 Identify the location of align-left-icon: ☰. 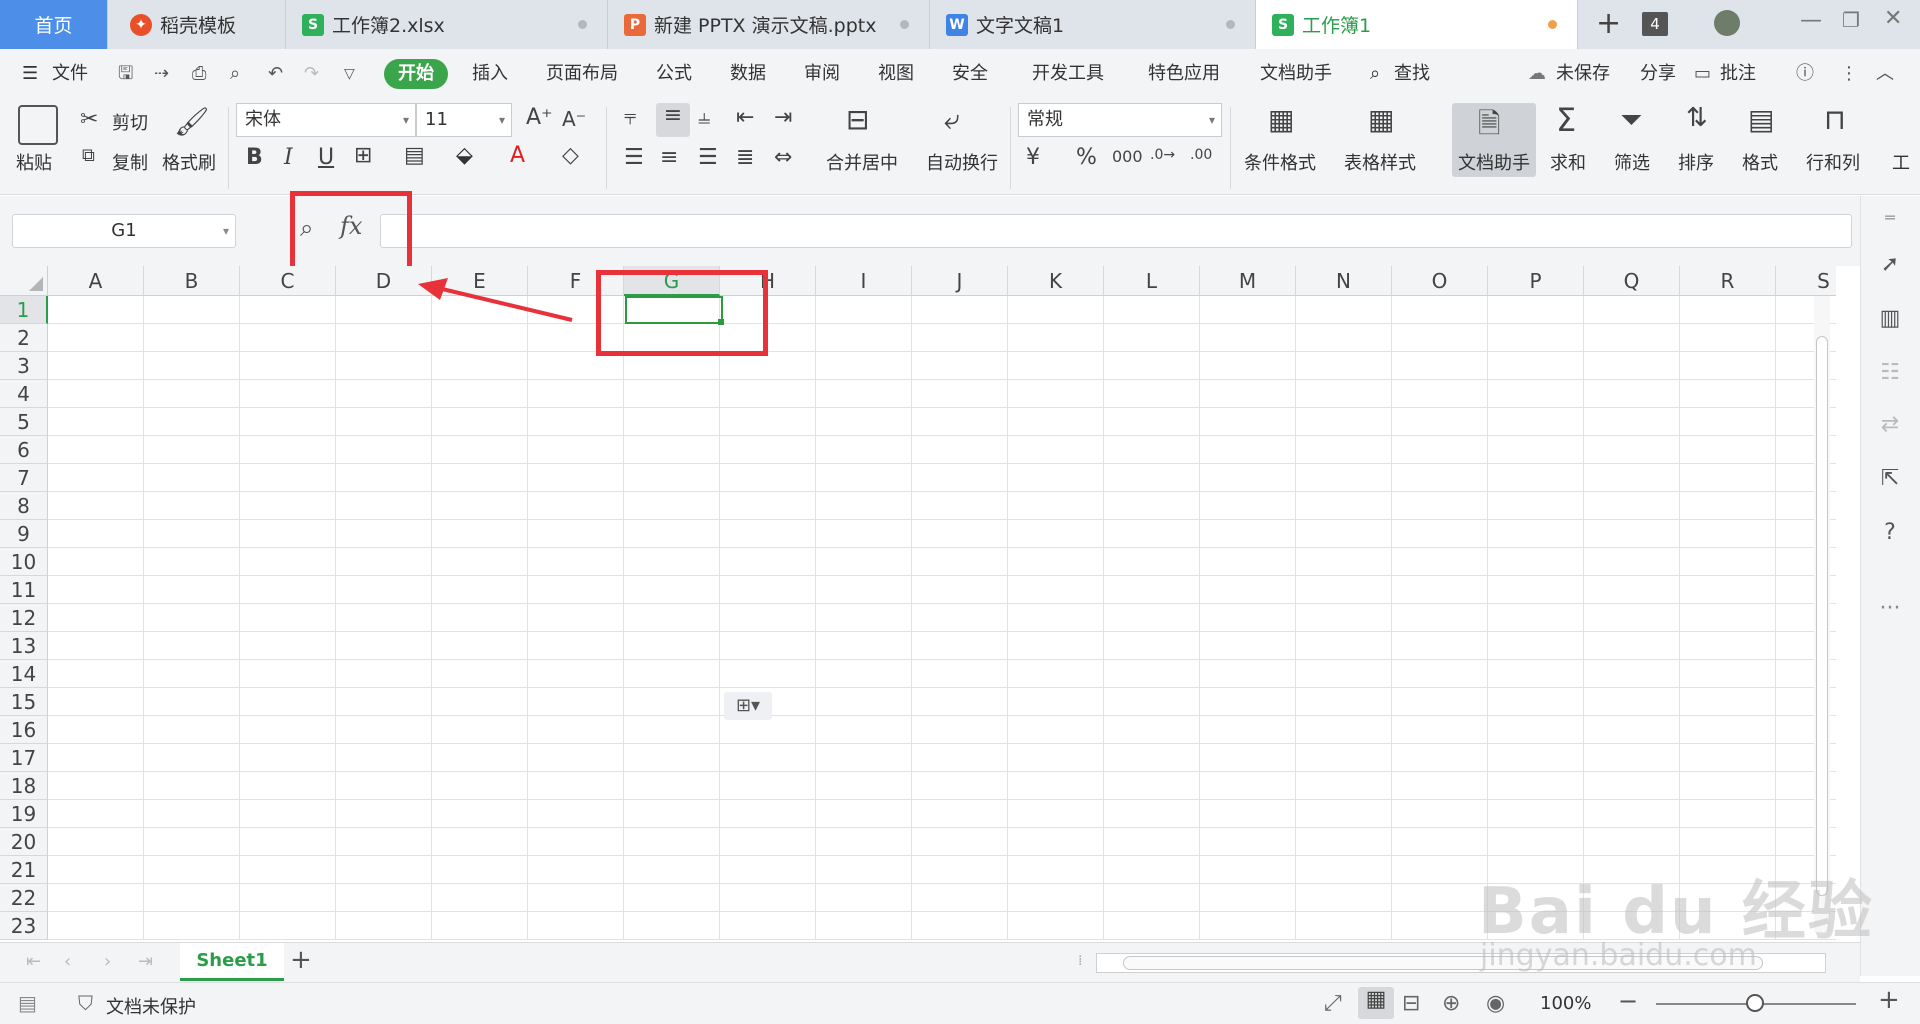
(634, 157).